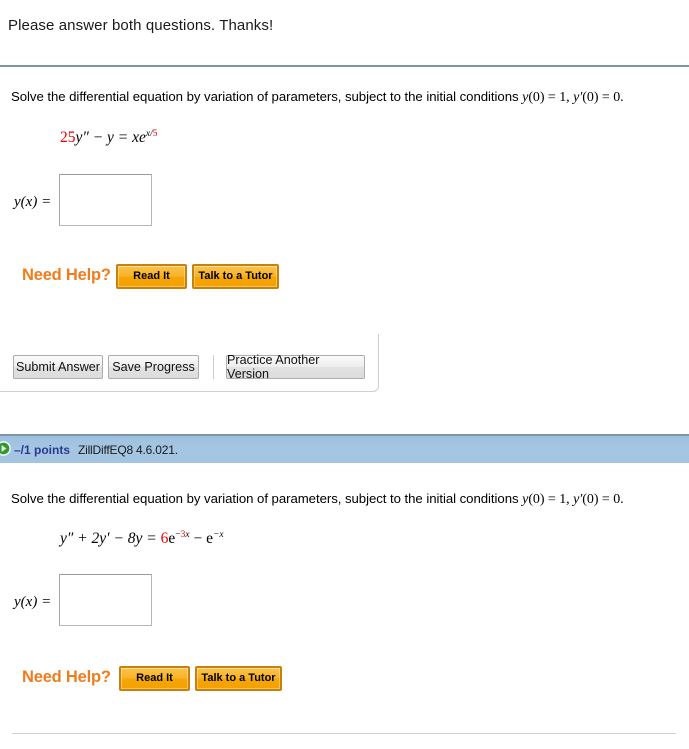 The image size is (689, 749). I want to click on question-2-eq-mid: −, so click(198, 538).